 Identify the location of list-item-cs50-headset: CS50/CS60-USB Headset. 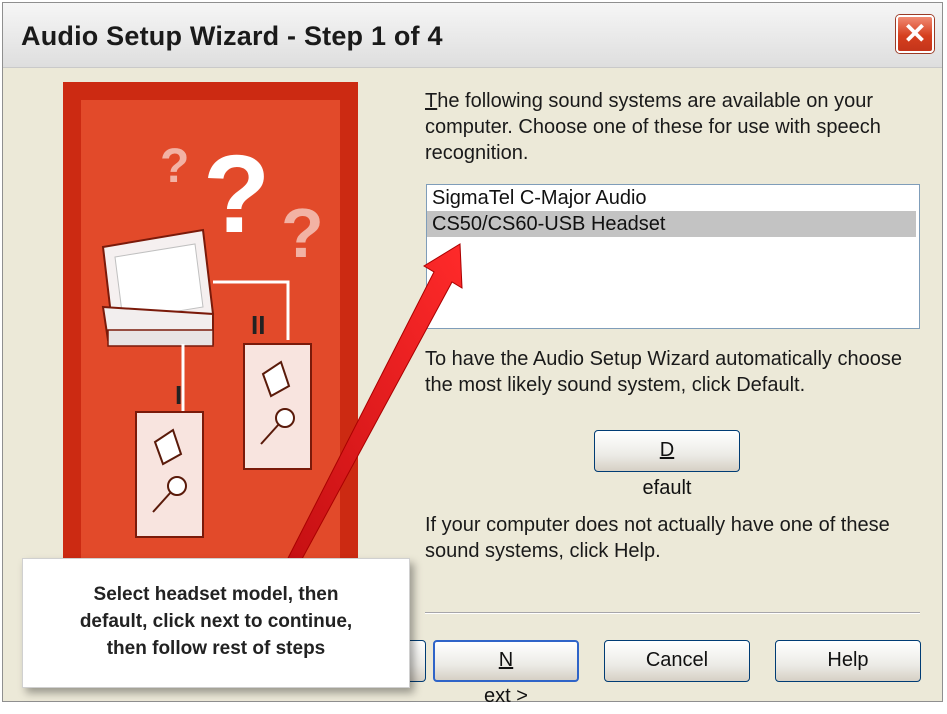
(671, 224).